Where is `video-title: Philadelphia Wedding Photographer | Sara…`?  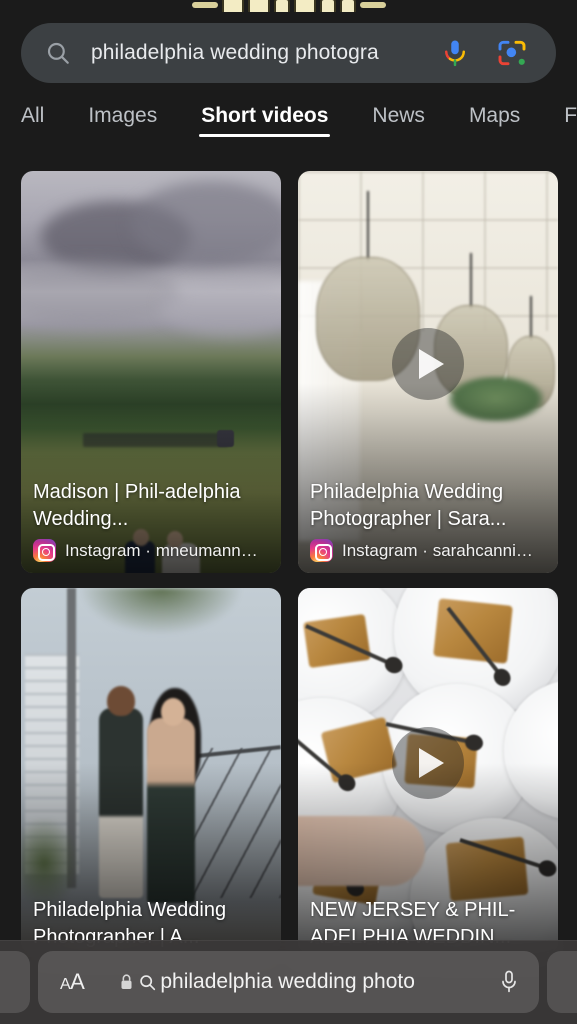 video-title: Philadelphia Wedding Photographer | Sara… is located at coordinates (428, 506).